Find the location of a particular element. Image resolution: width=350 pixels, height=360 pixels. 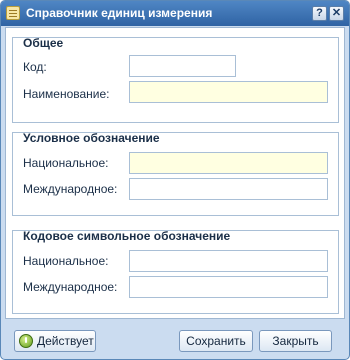

dialog-footer: Действует Сохранить Закрыть is located at coordinates (175, 340).